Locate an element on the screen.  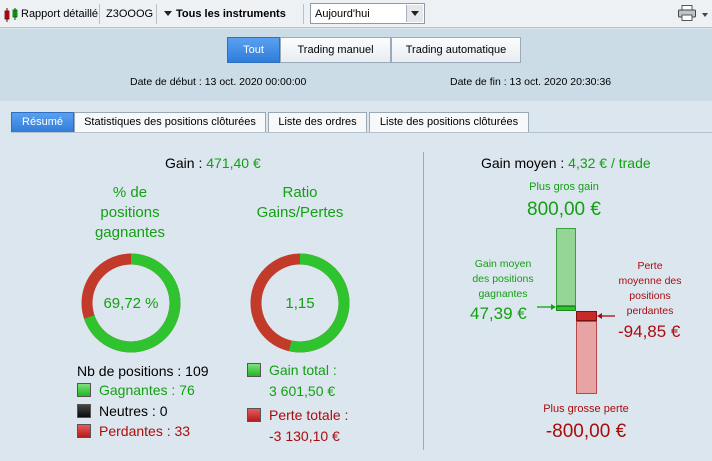
instruments-selector: Tous les instruments is located at coordinates (231, 14).